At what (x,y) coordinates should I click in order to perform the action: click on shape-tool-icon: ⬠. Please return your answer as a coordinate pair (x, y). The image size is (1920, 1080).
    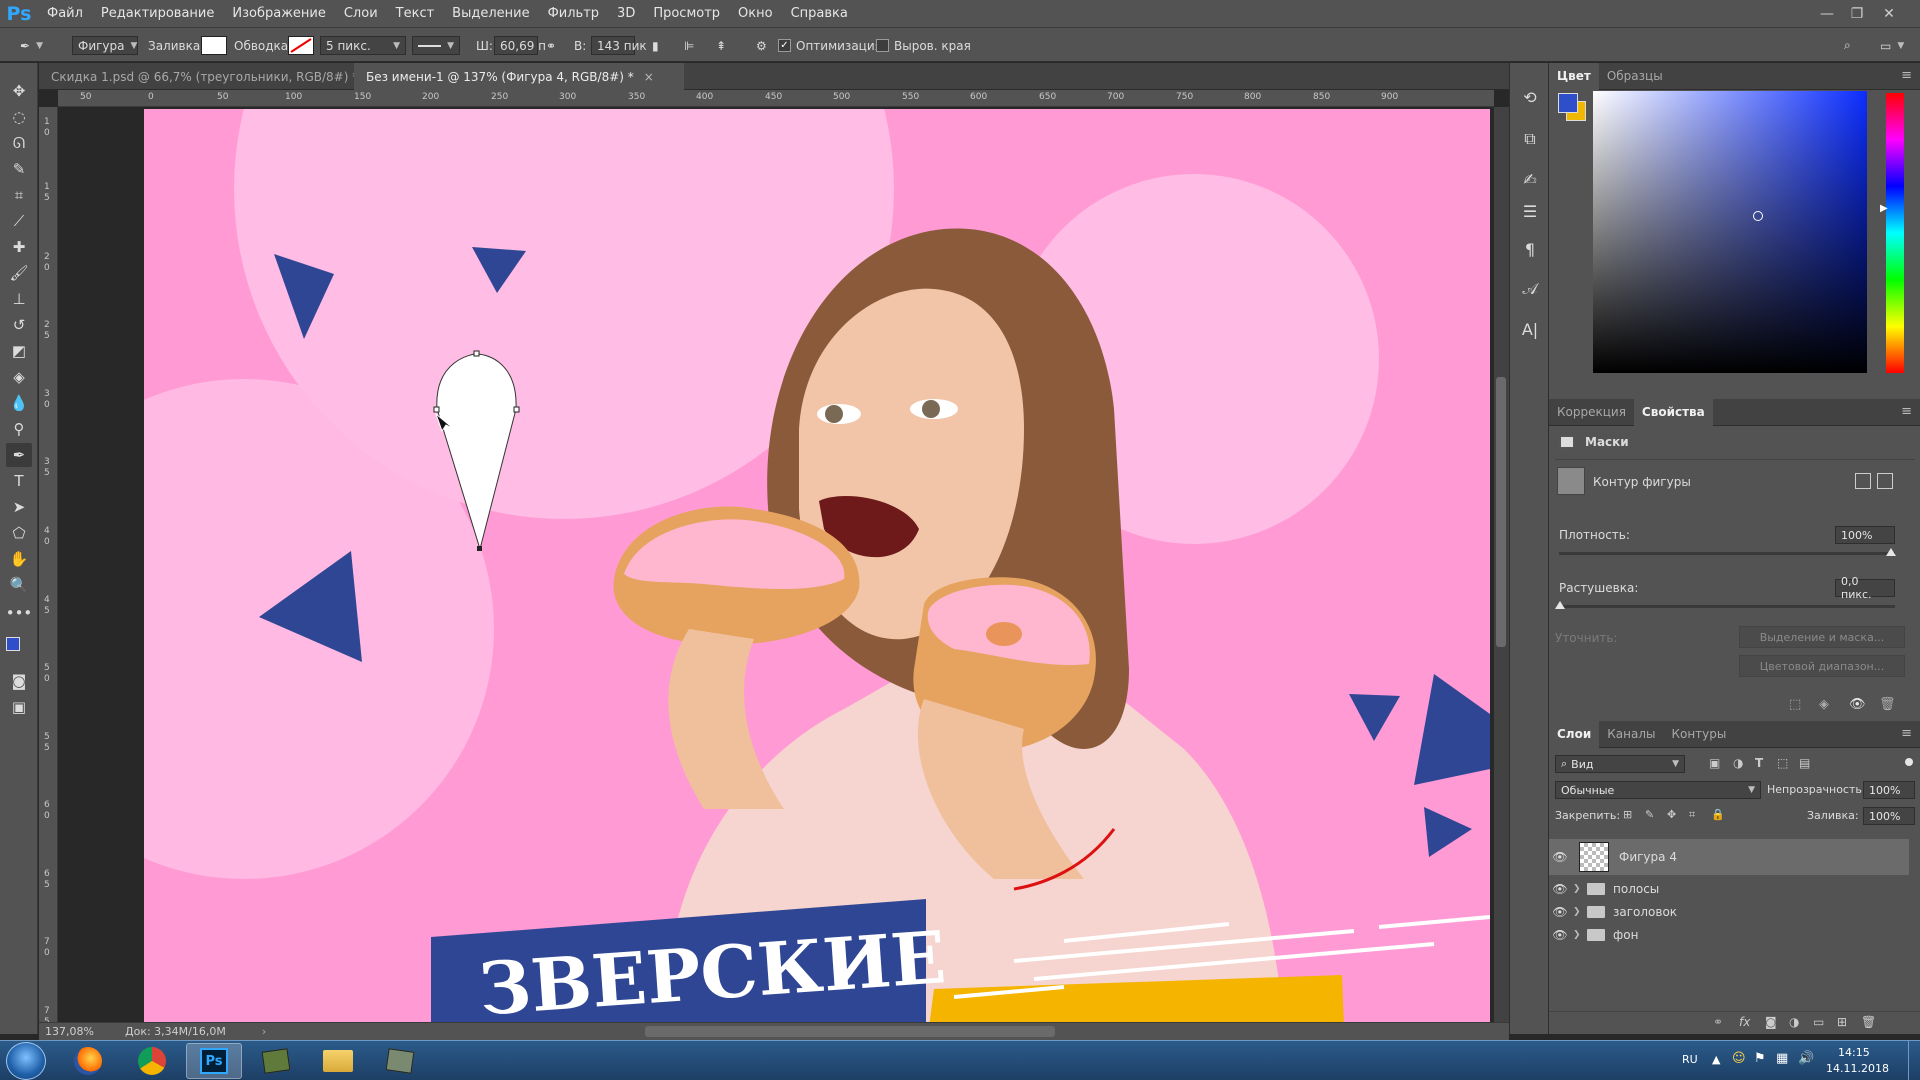
    Looking at the image, I should click on (19, 533).